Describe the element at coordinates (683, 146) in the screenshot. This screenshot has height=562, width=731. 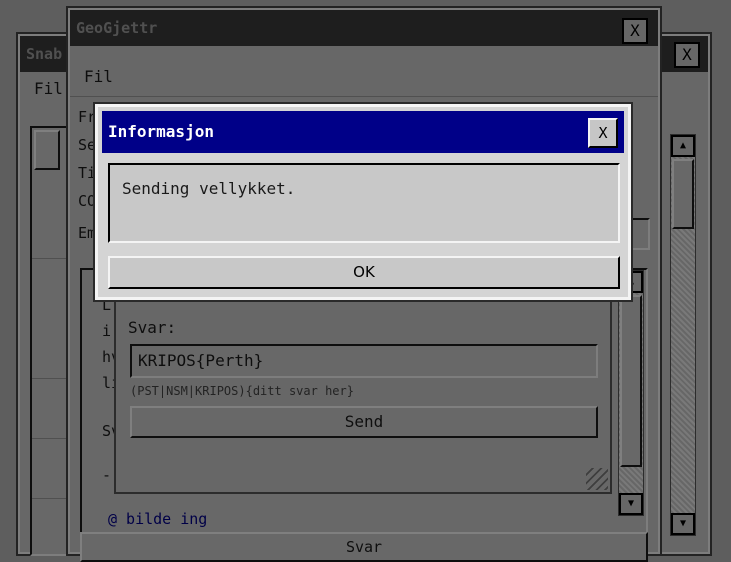
I see `up-arrow-icon: ▲` at that location.